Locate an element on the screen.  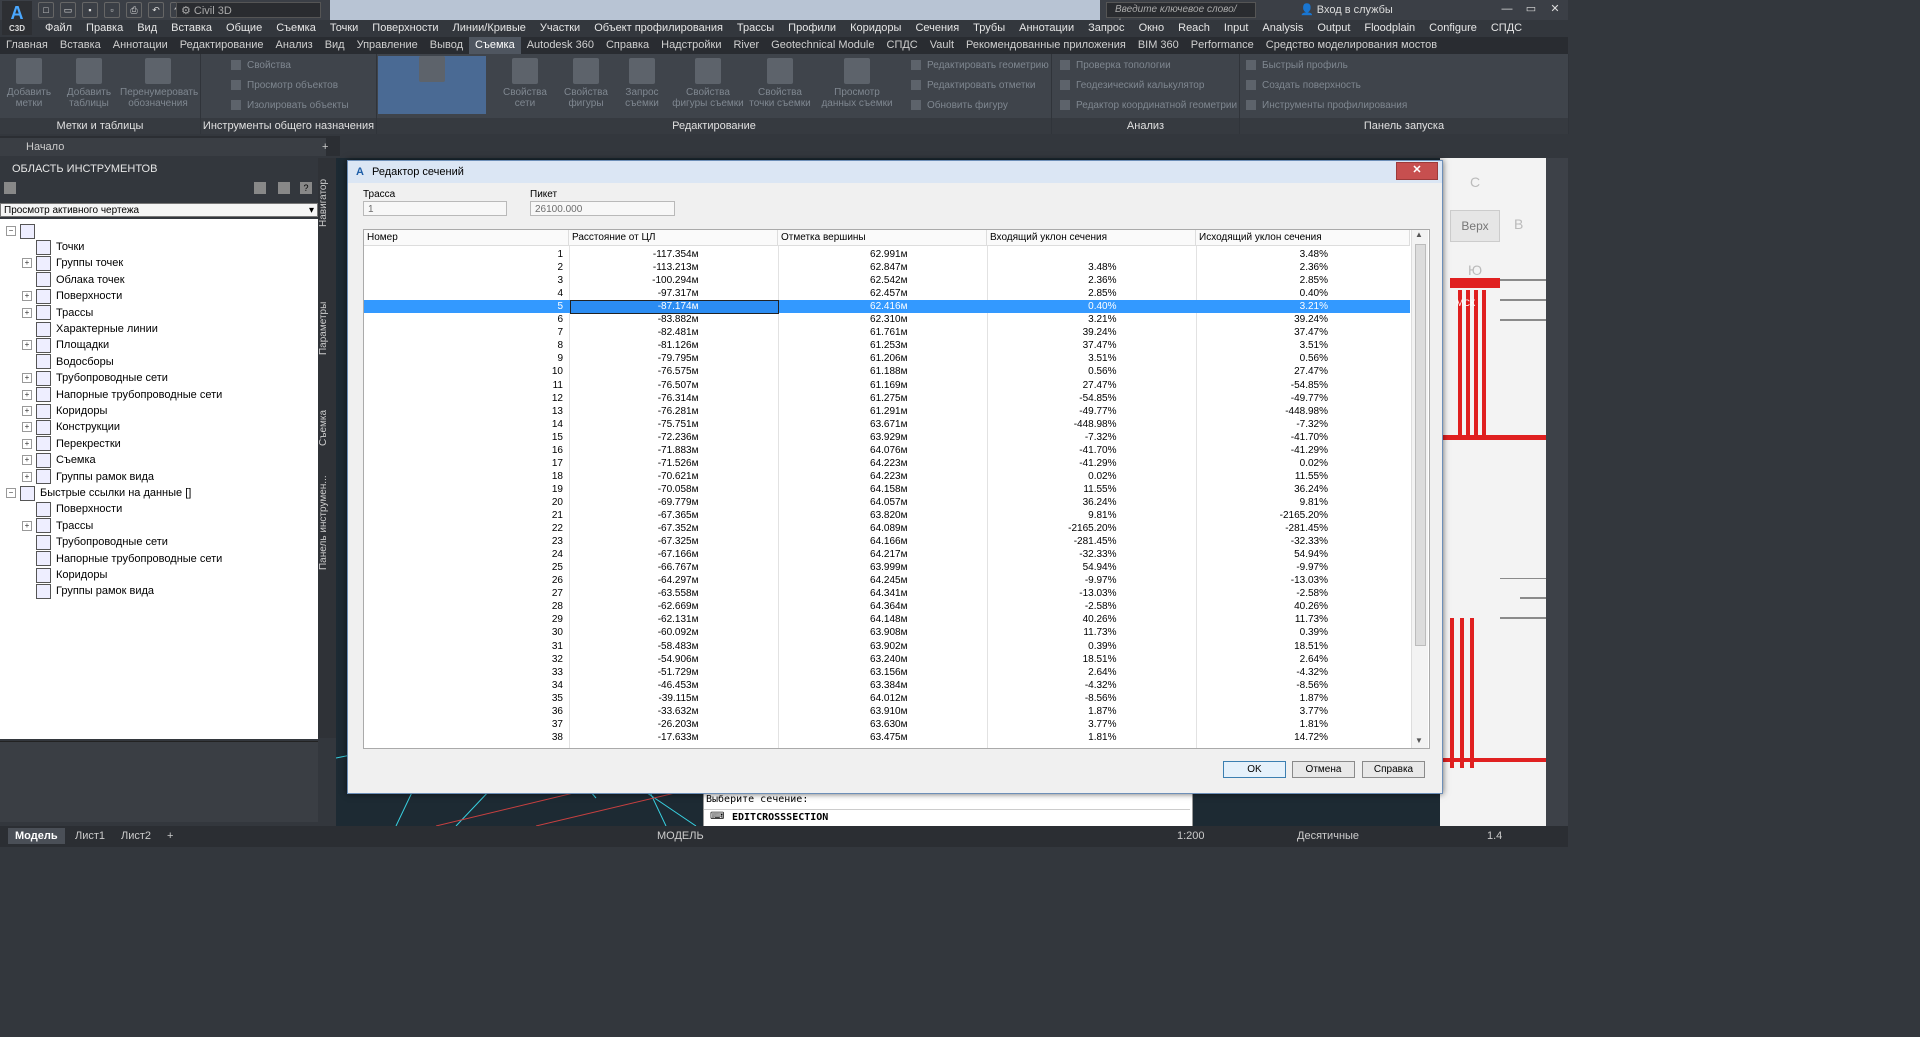
table-cell: 17 is located at coordinates (463, 463).